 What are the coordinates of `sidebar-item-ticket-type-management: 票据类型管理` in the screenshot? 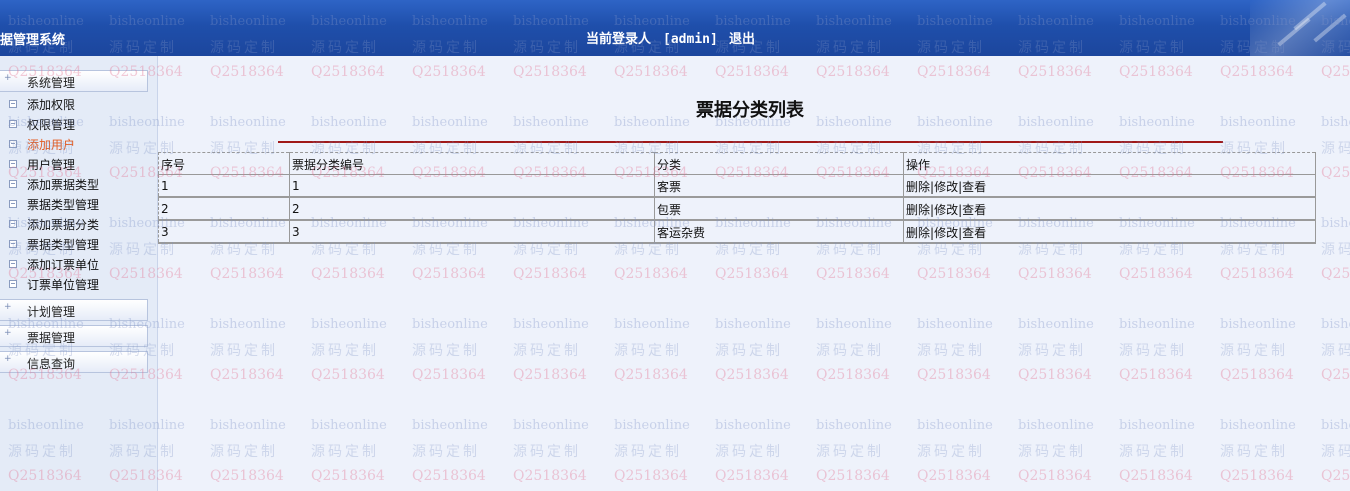 It's located at (75, 205).